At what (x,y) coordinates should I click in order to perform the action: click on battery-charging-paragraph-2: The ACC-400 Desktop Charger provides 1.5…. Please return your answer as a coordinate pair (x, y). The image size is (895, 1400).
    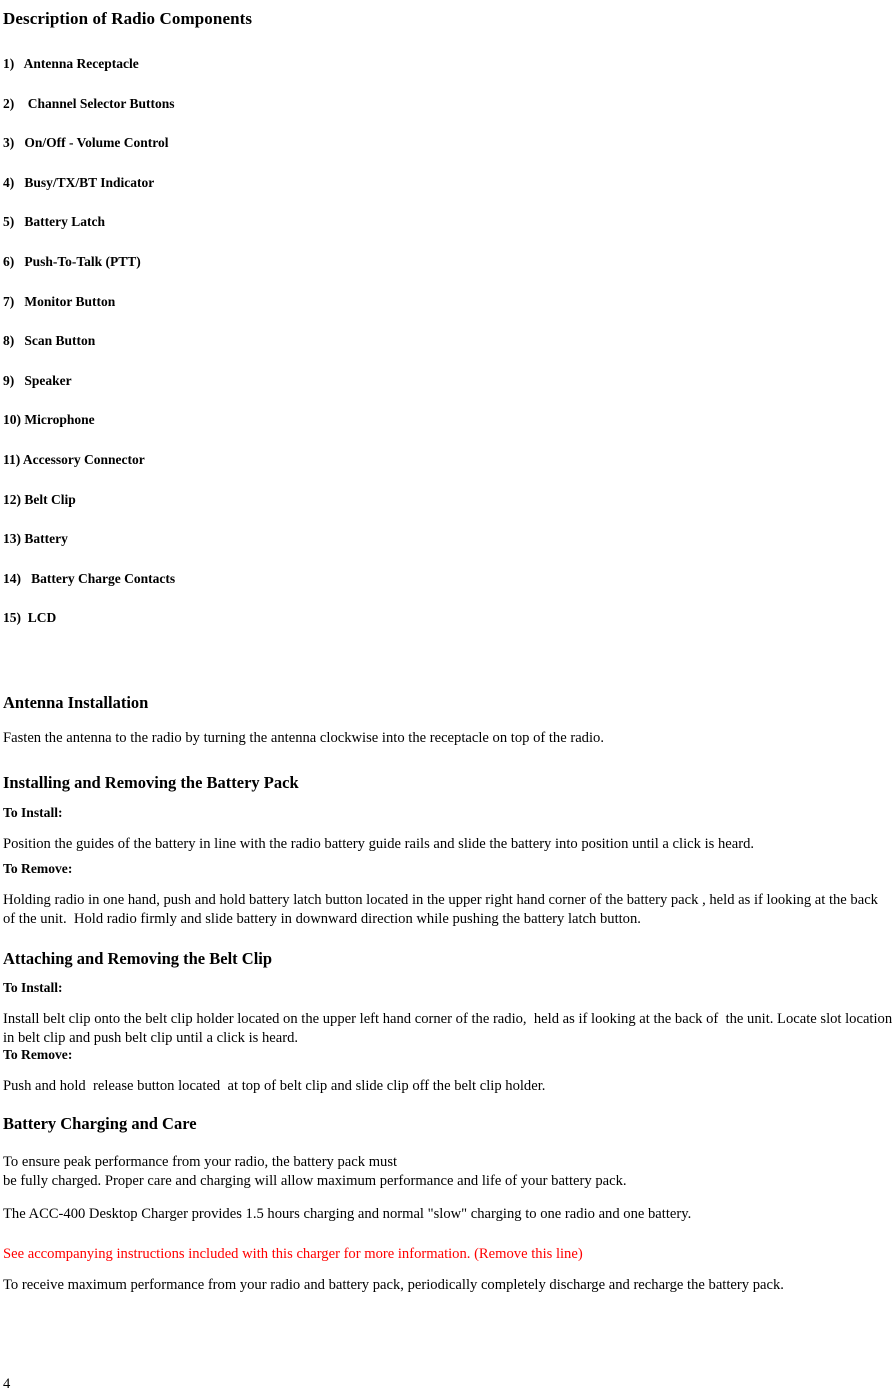
    Looking at the image, I should click on (347, 1213).